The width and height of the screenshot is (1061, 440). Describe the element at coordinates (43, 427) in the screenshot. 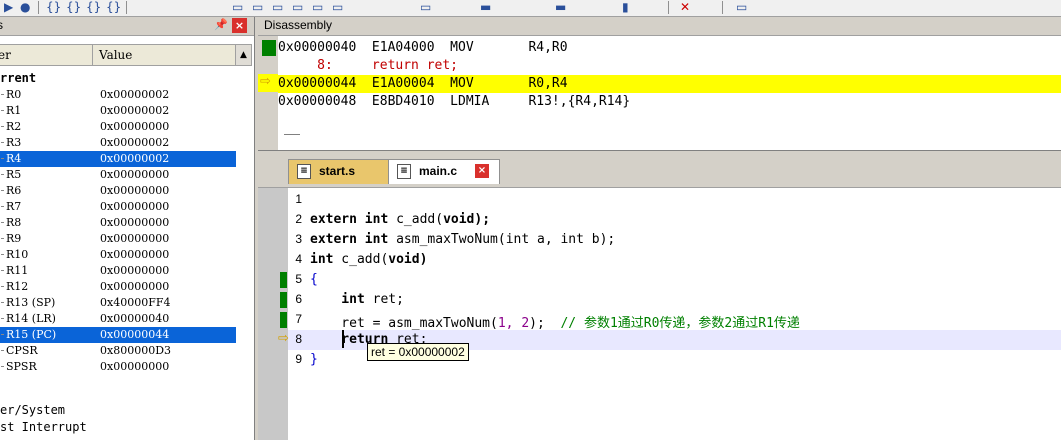

I see `group-fast-interrupt: st Interrupt` at that location.